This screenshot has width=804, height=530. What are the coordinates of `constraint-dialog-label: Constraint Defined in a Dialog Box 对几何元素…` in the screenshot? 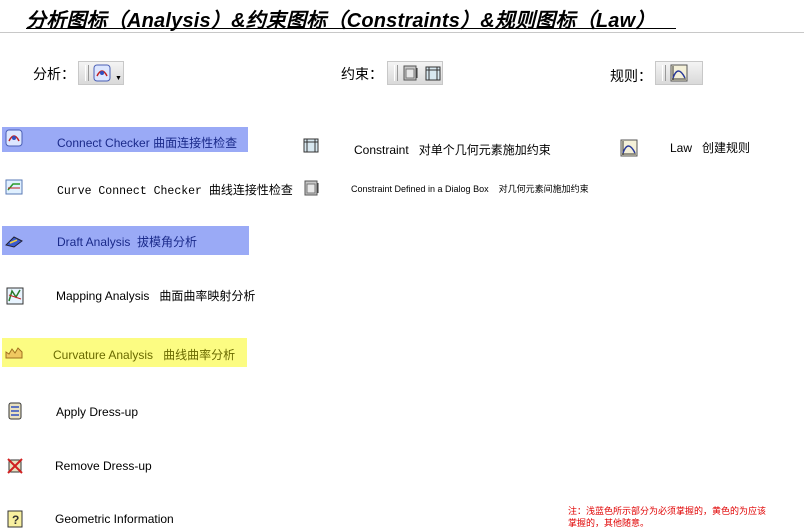 It's located at (470, 189).